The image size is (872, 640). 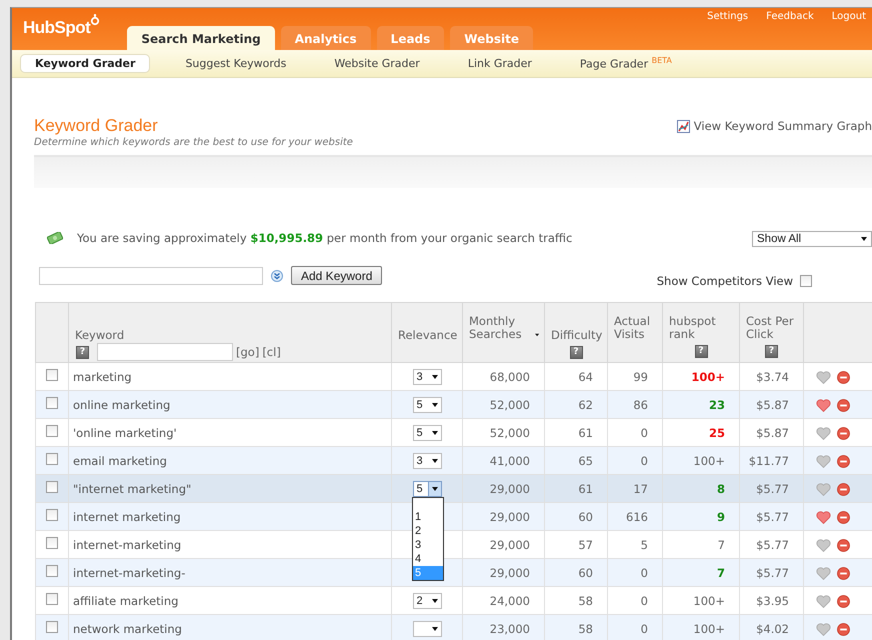 I want to click on table-cell: 0, so click(x=644, y=461).